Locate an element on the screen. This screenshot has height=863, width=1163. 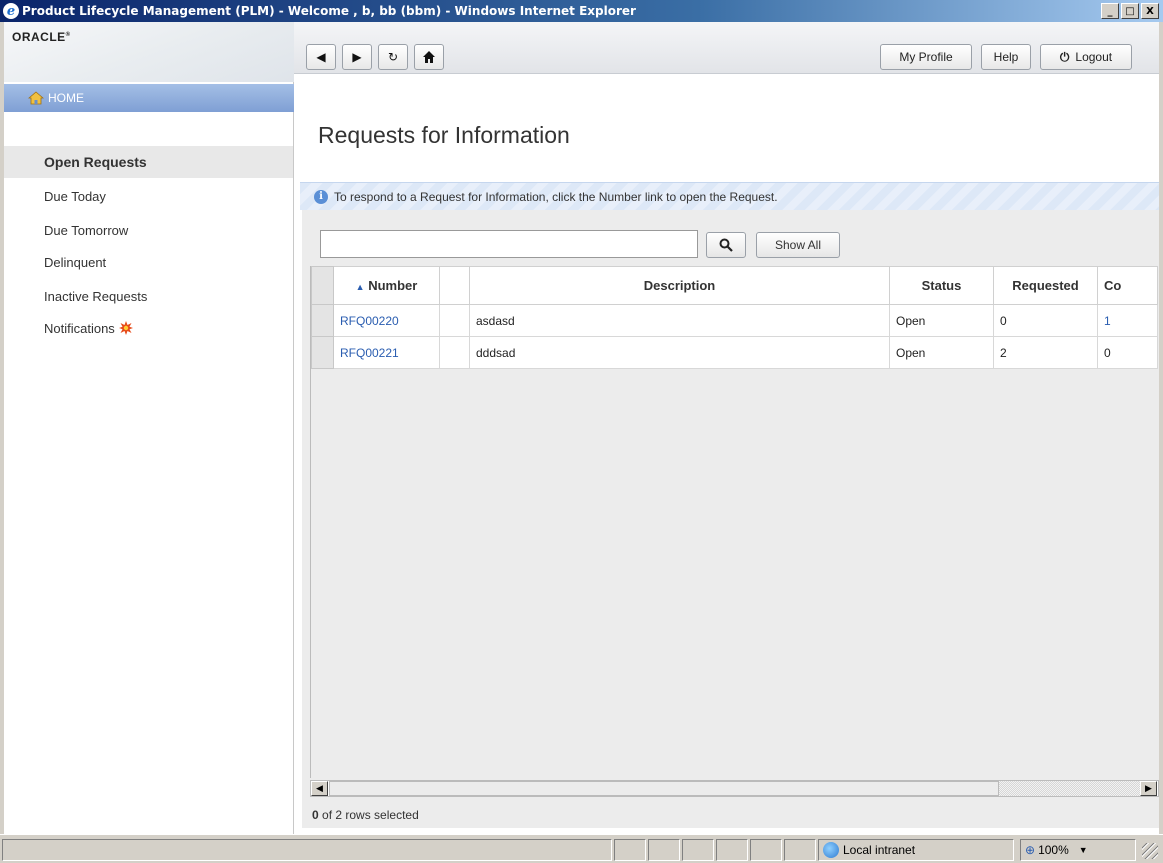
cell-number: RFQ00221 is located at coordinates (386, 352).